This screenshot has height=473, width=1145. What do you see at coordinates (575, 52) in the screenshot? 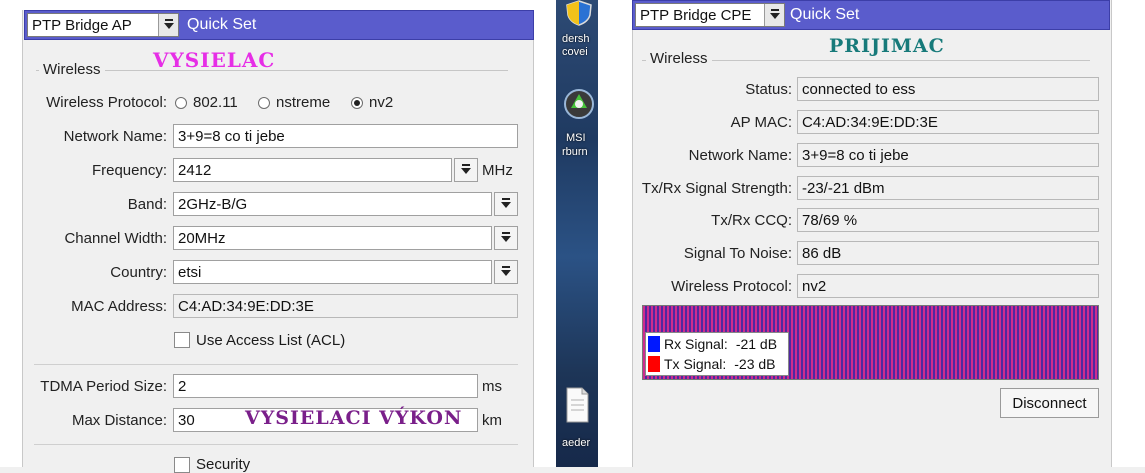
I see `desktop-icon-label: covei` at bounding box center [575, 52].